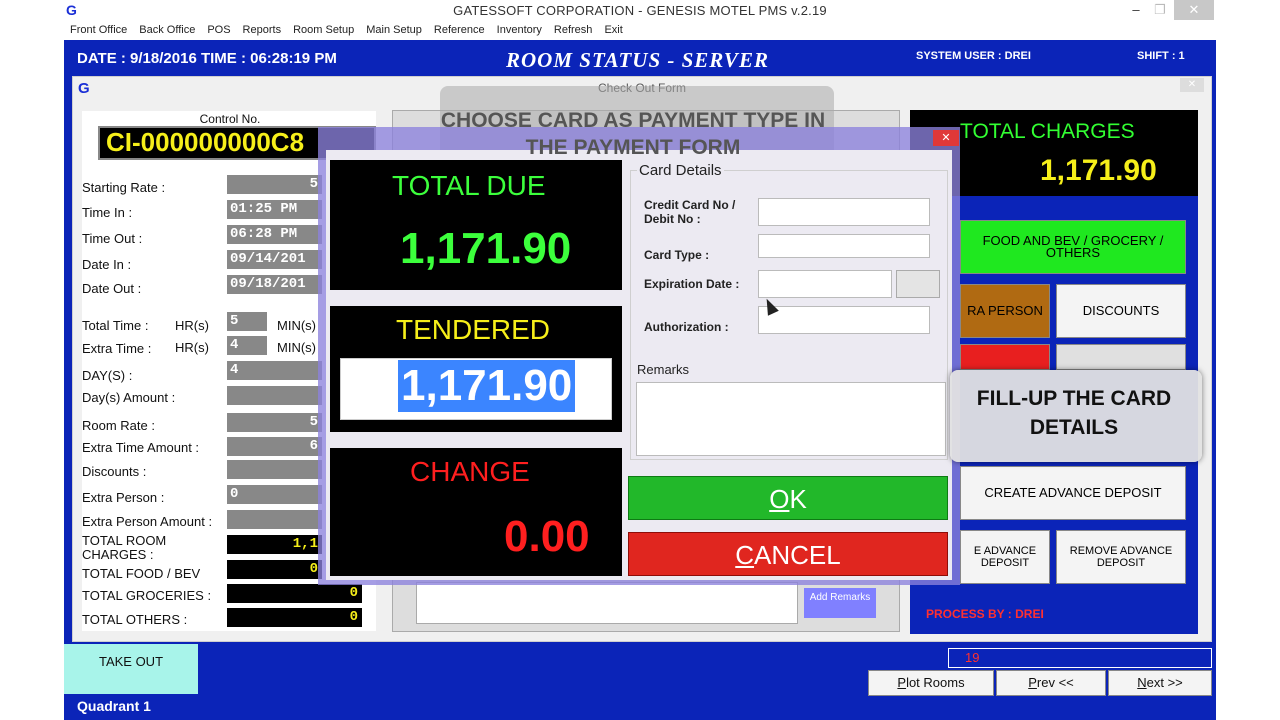  What do you see at coordinates (1121, 357) in the screenshot?
I see `grey-action-button` at bounding box center [1121, 357].